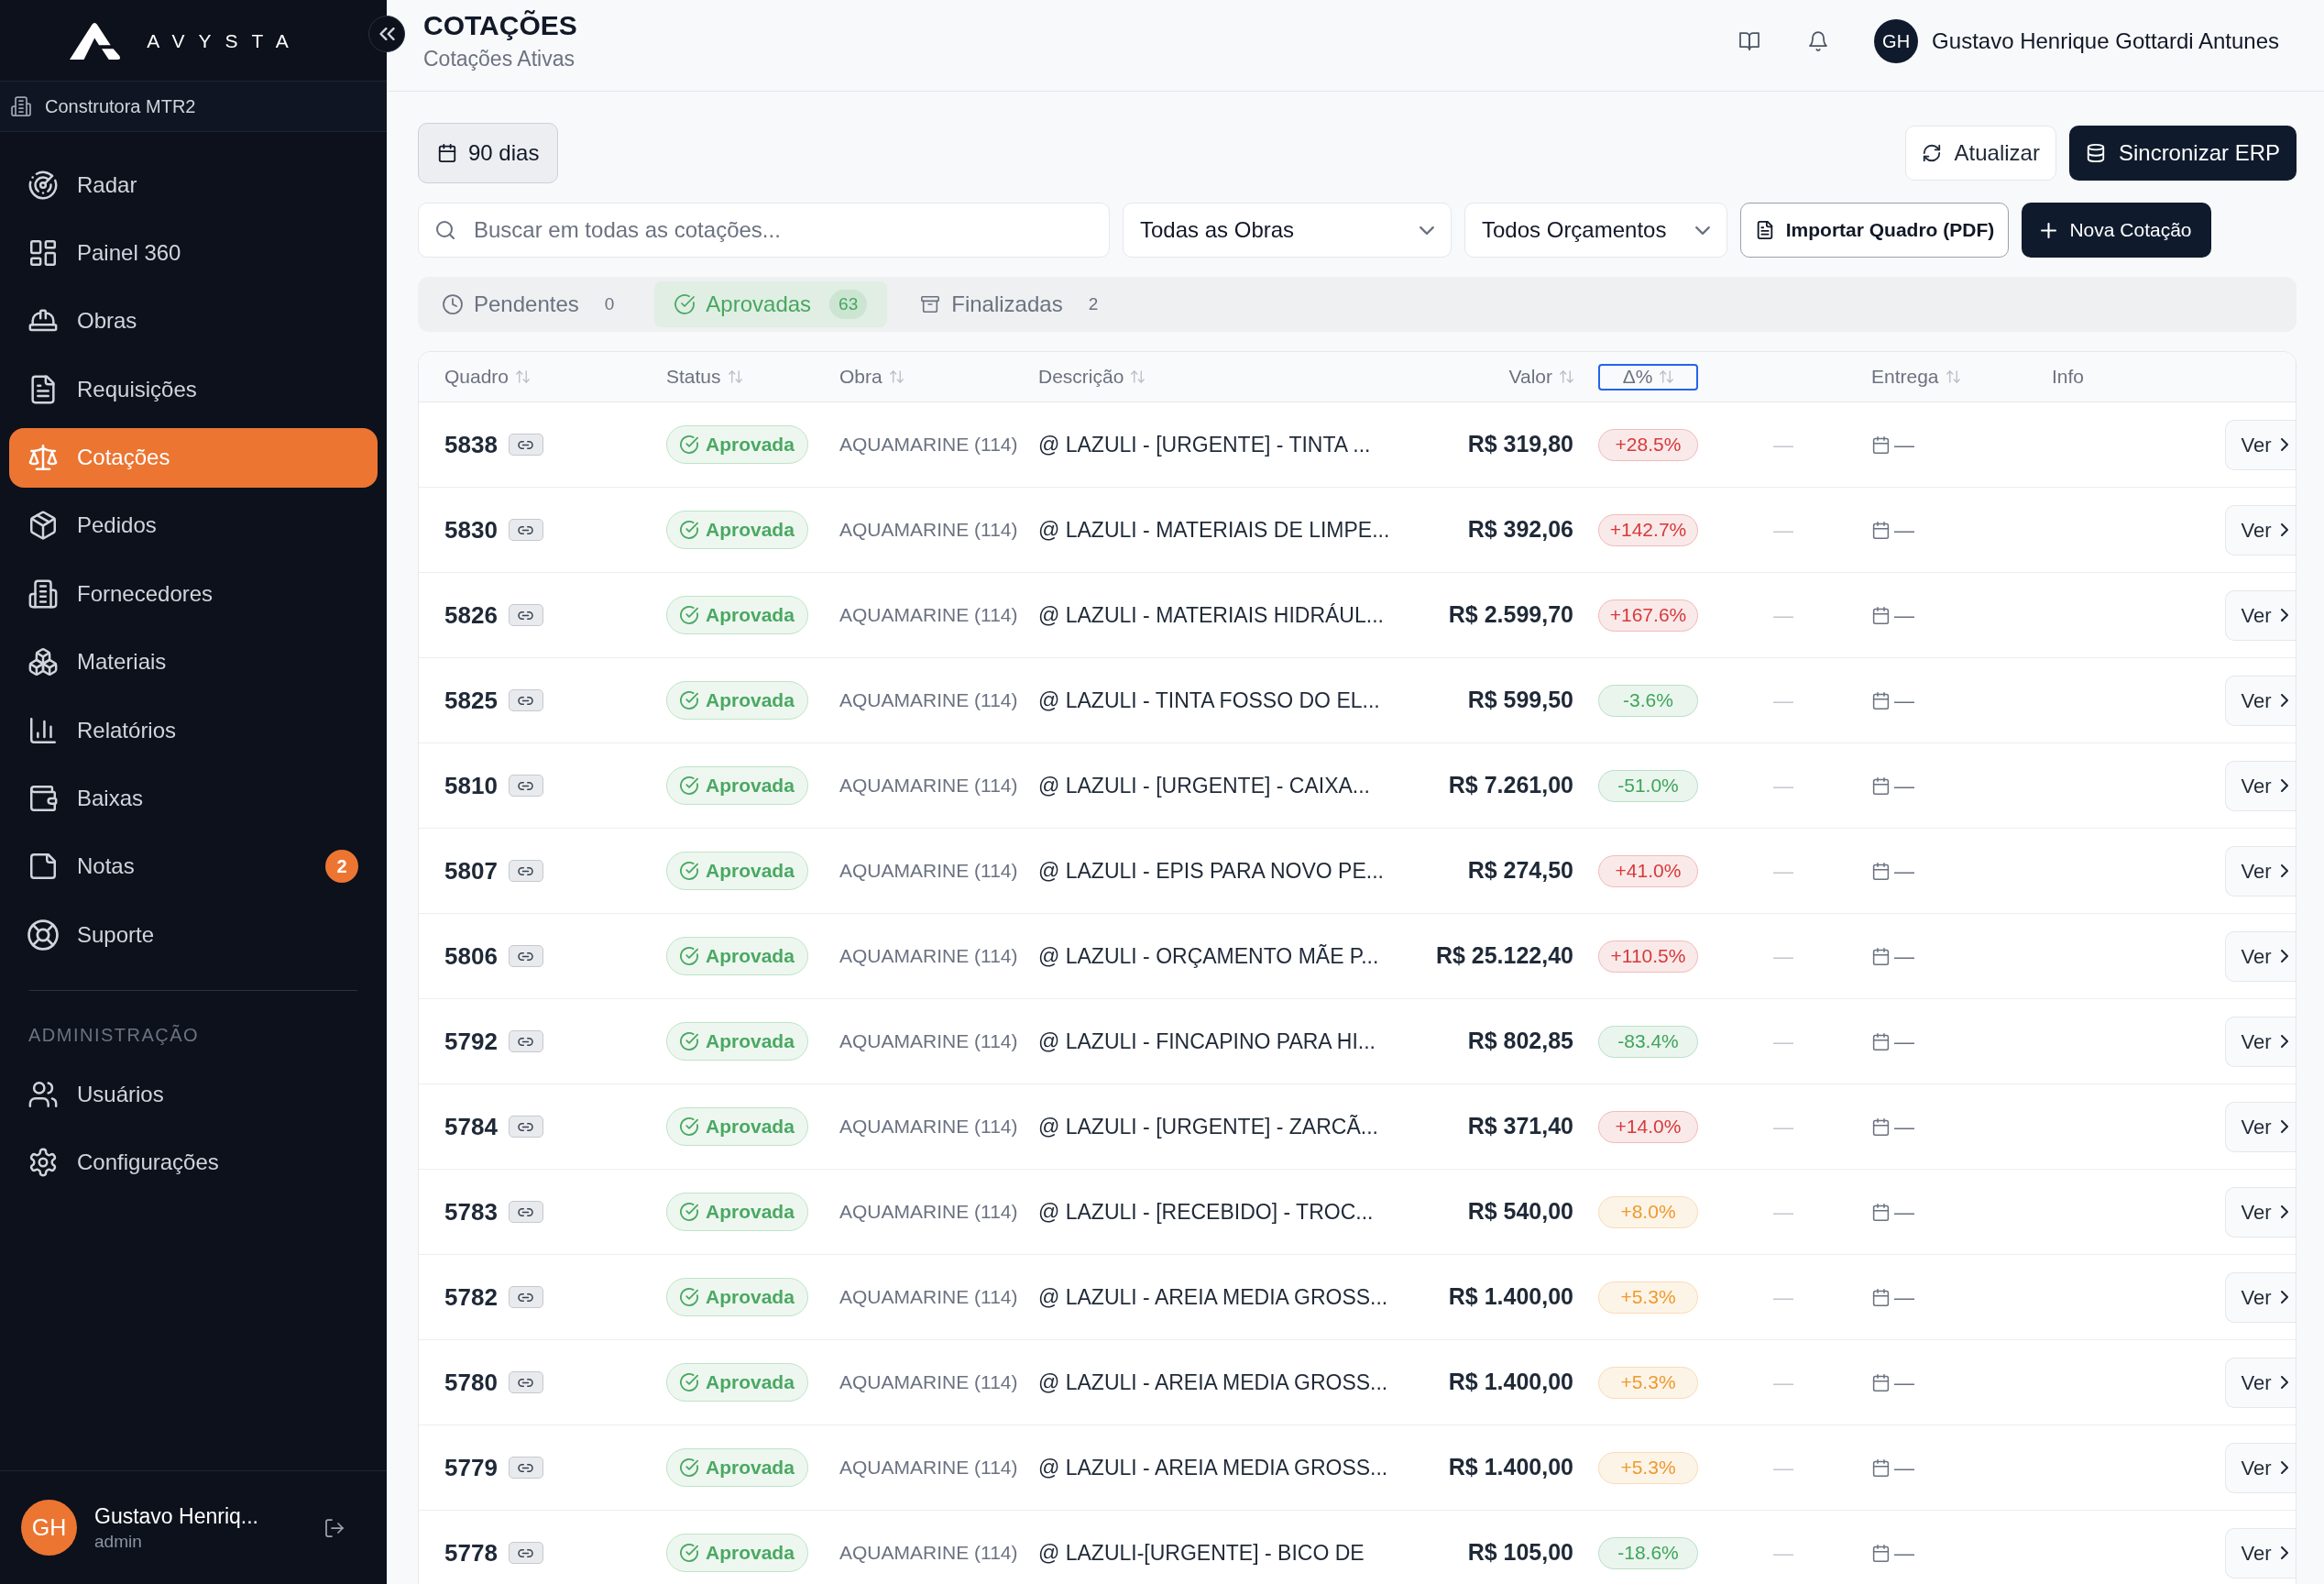  Describe the element at coordinates (1915, 376) in the screenshot. I see `column-header: Entrega` at that location.